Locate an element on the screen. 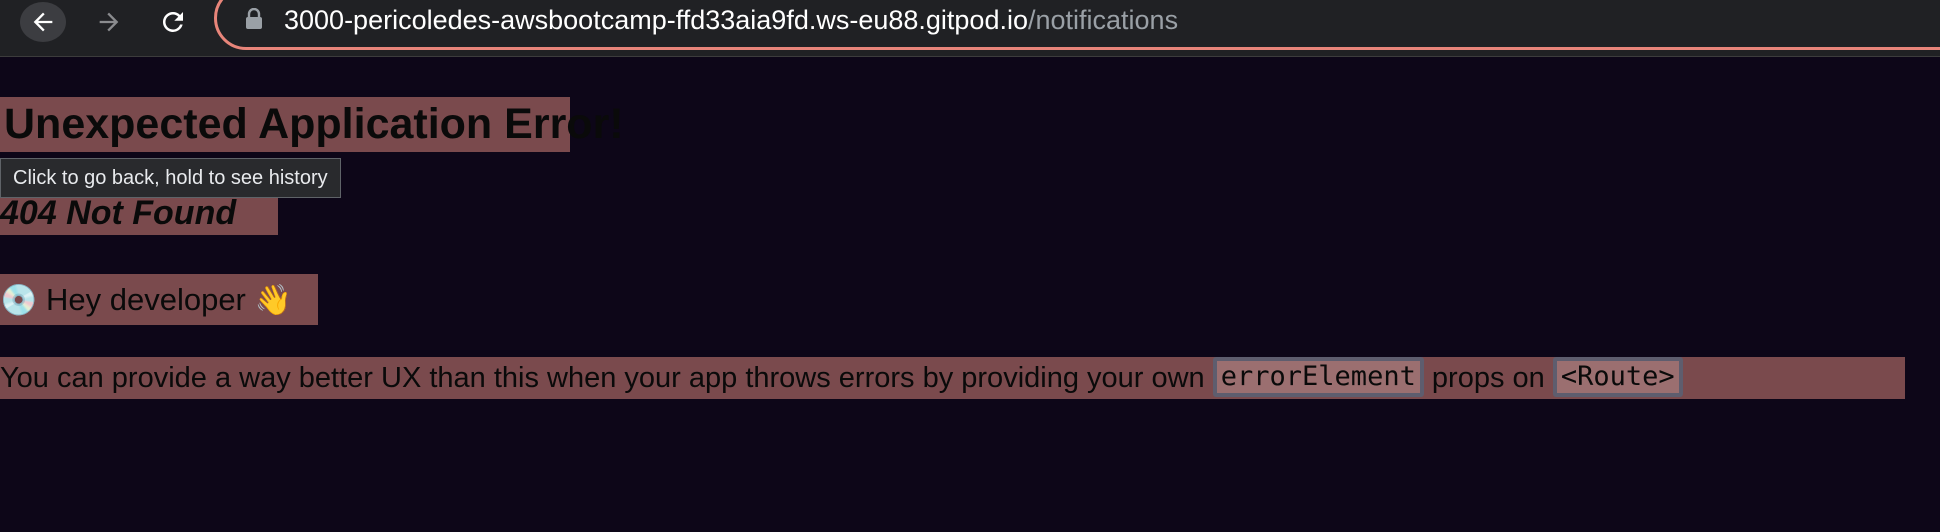 The height and width of the screenshot is (532, 1940). arrow-right-icon is located at coordinates (109, 22).